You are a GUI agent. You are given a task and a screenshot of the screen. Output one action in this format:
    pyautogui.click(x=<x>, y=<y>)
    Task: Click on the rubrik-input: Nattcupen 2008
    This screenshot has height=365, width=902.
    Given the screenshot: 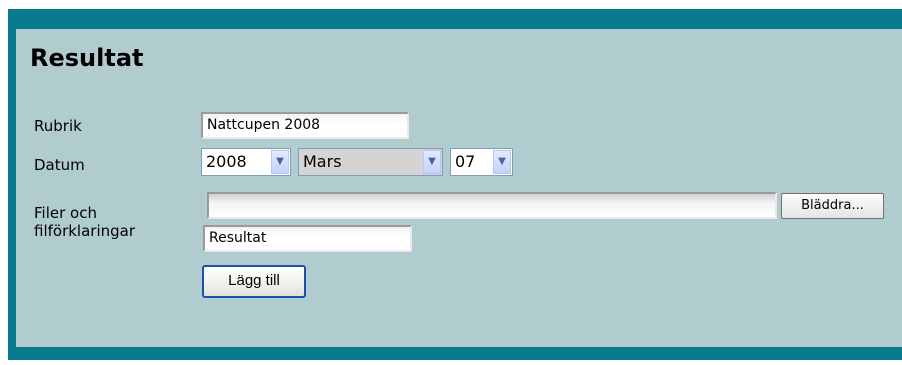 What is the action you would take?
    pyautogui.click(x=305, y=125)
    